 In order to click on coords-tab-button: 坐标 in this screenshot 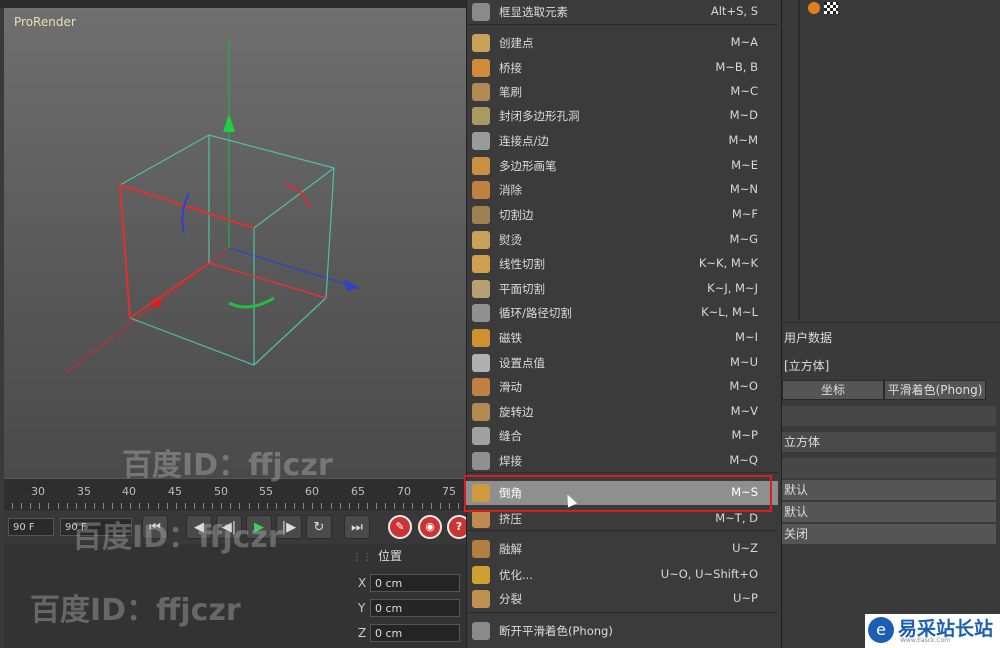, I will do `click(833, 390)`.